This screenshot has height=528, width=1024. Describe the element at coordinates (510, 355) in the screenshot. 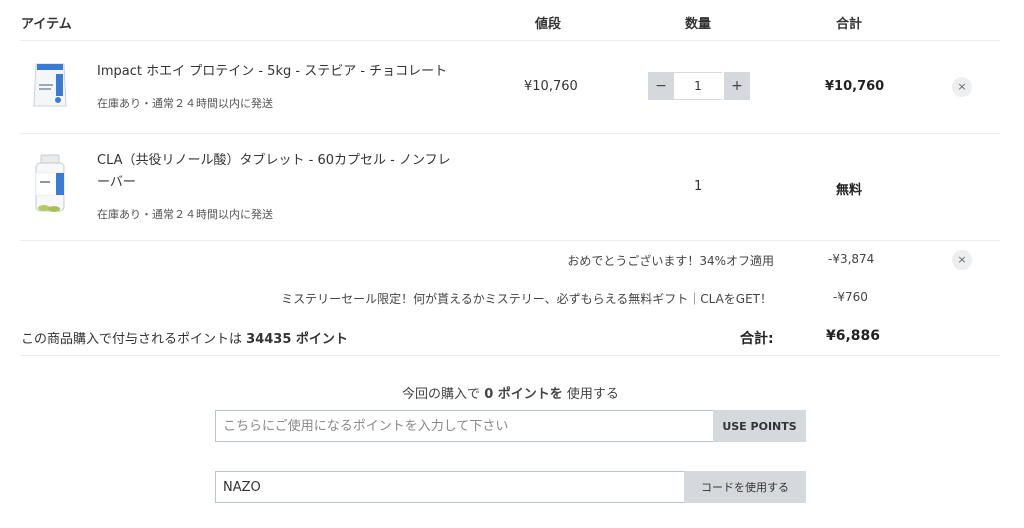

I see `summary-divider` at that location.